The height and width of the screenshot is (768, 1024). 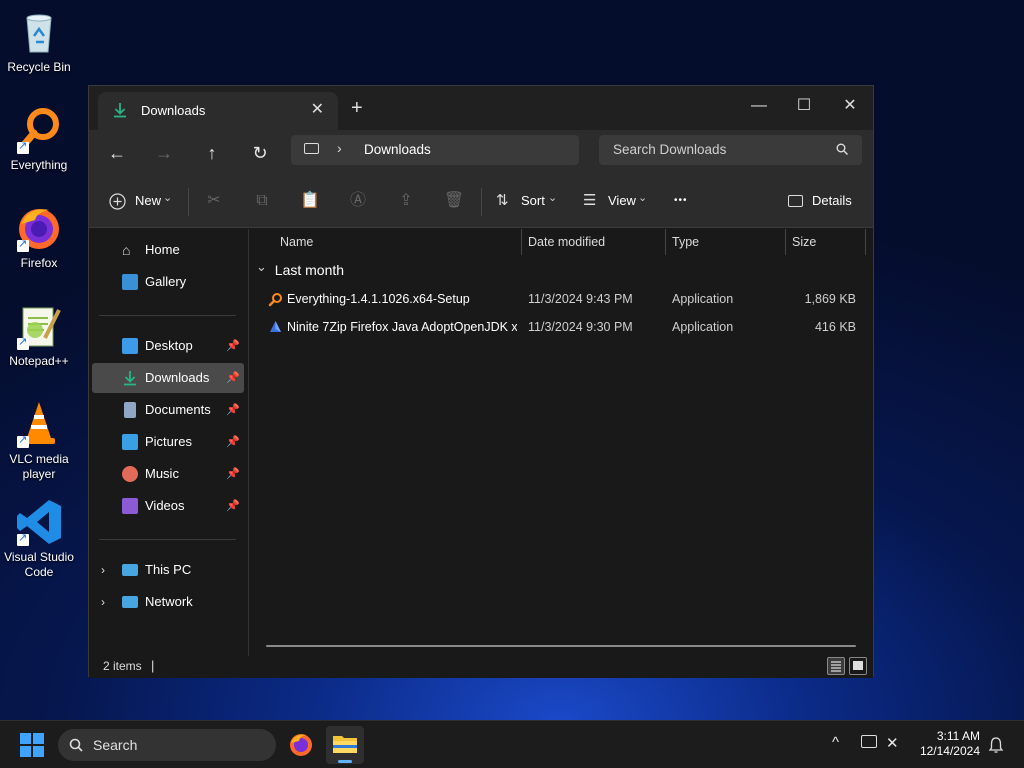 I want to click on desktop-icon-vlc: VLC media player, so click(x=39, y=441).